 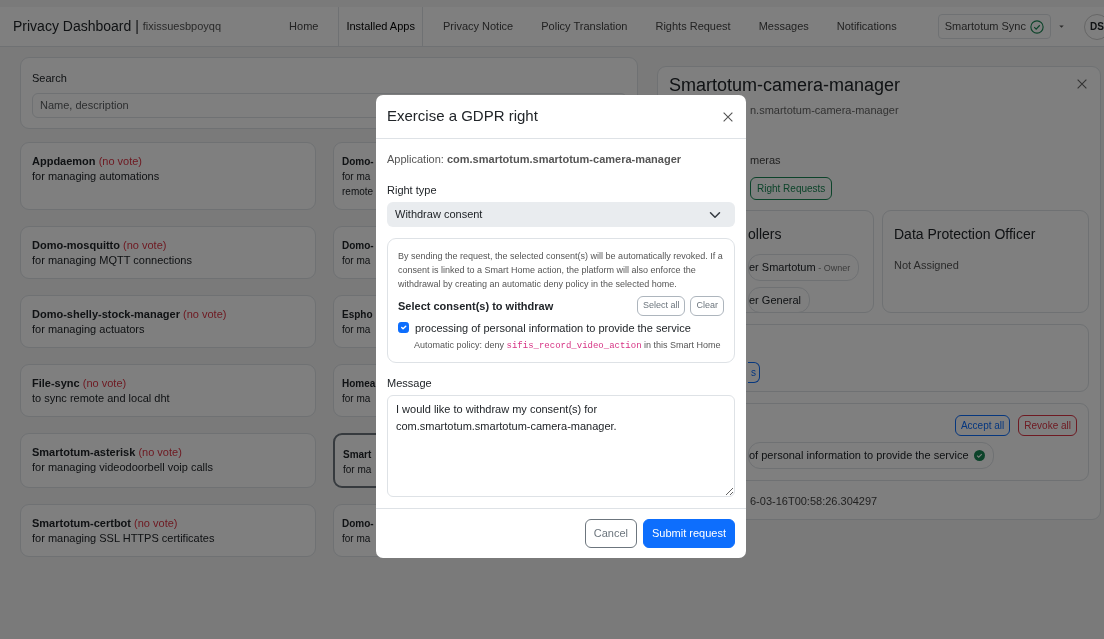 I want to click on nav-link: Installed Apps, so click(x=380, y=26).